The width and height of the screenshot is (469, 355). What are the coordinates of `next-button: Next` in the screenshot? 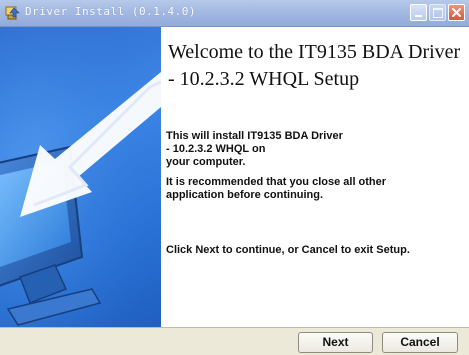 It's located at (335, 342).